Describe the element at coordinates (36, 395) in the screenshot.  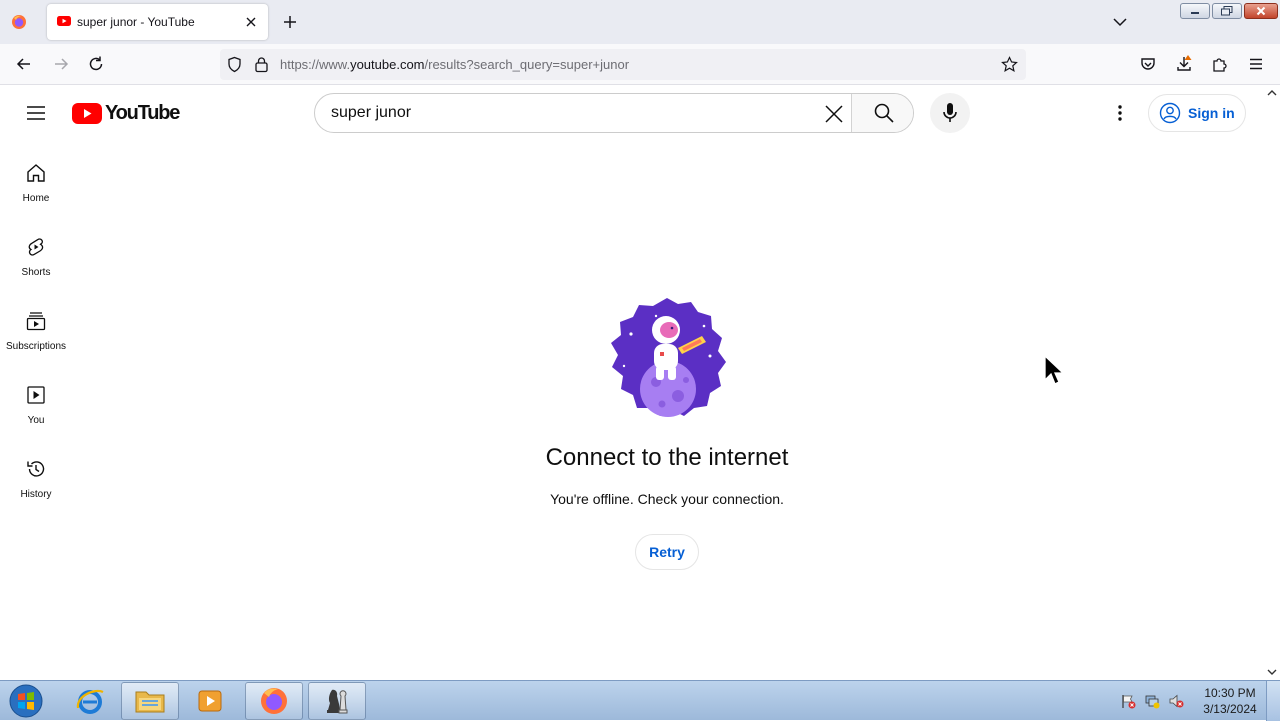
I see `you-icon` at that location.